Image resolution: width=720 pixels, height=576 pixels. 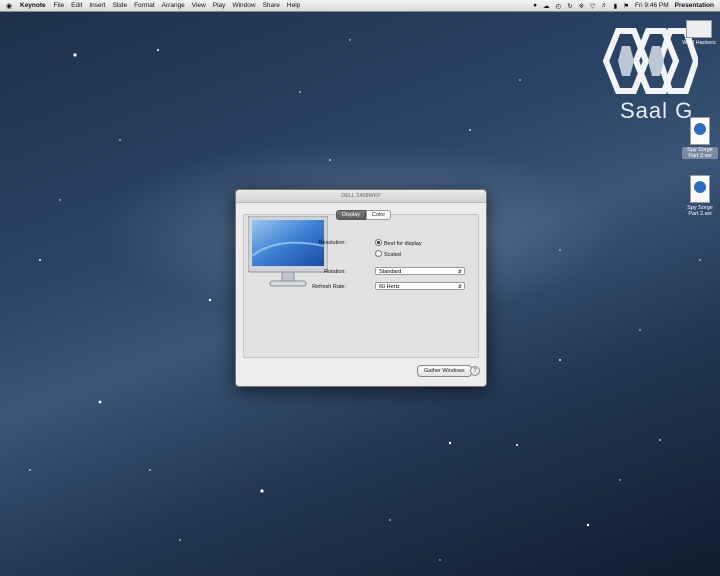 What do you see at coordinates (604, 5) in the screenshot?
I see `volume-icon: ♬` at bounding box center [604, 5].